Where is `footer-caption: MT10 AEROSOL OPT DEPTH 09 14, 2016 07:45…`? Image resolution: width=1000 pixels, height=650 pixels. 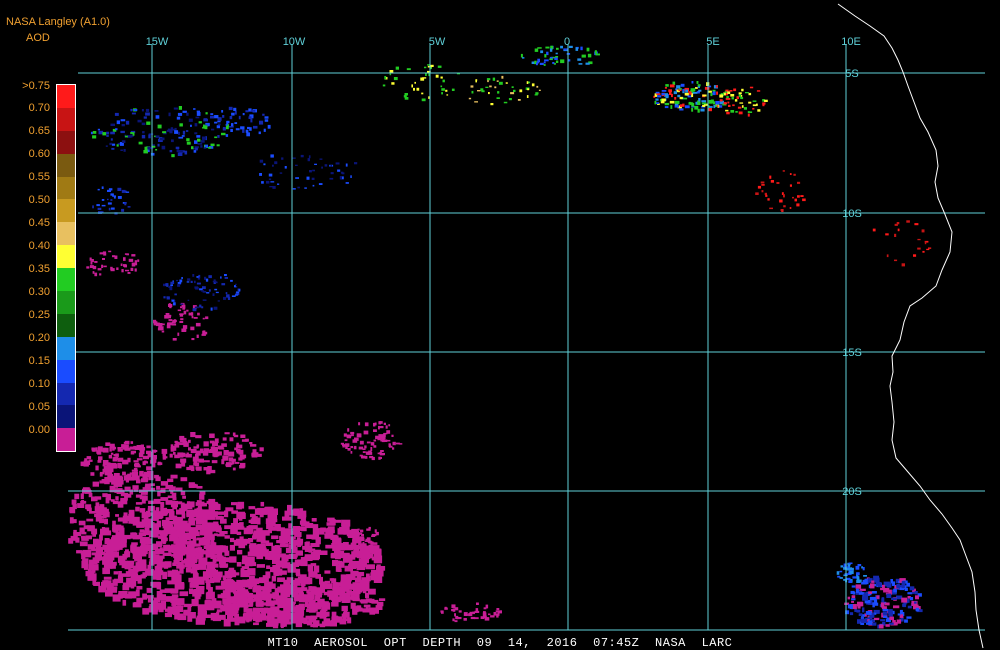 footer-caption: MT10 AEROSOL OPT DEPTH 09 14, 2016 07:45… is located at coordinates (500, 643).